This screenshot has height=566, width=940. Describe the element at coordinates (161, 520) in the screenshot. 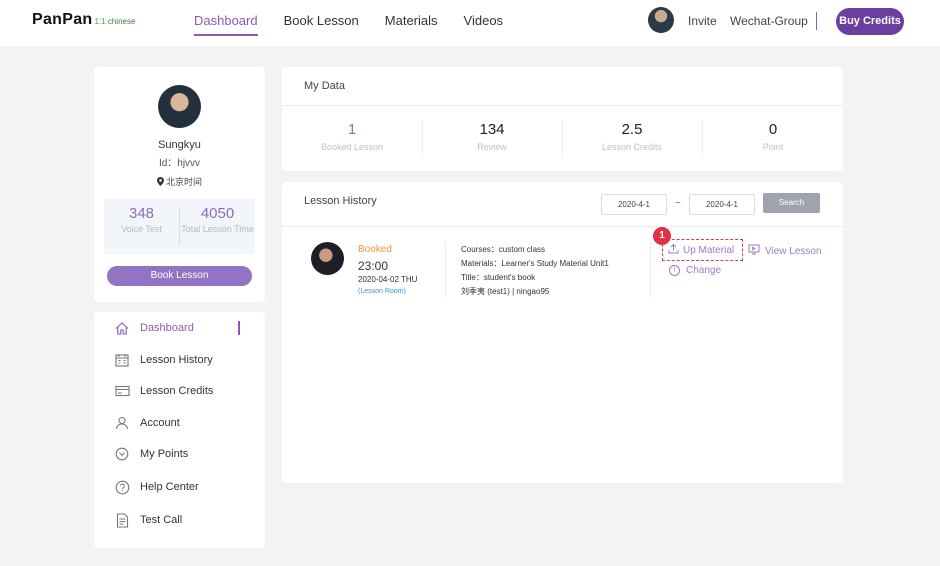

I see `menu-item-label: Test Call` at that location.